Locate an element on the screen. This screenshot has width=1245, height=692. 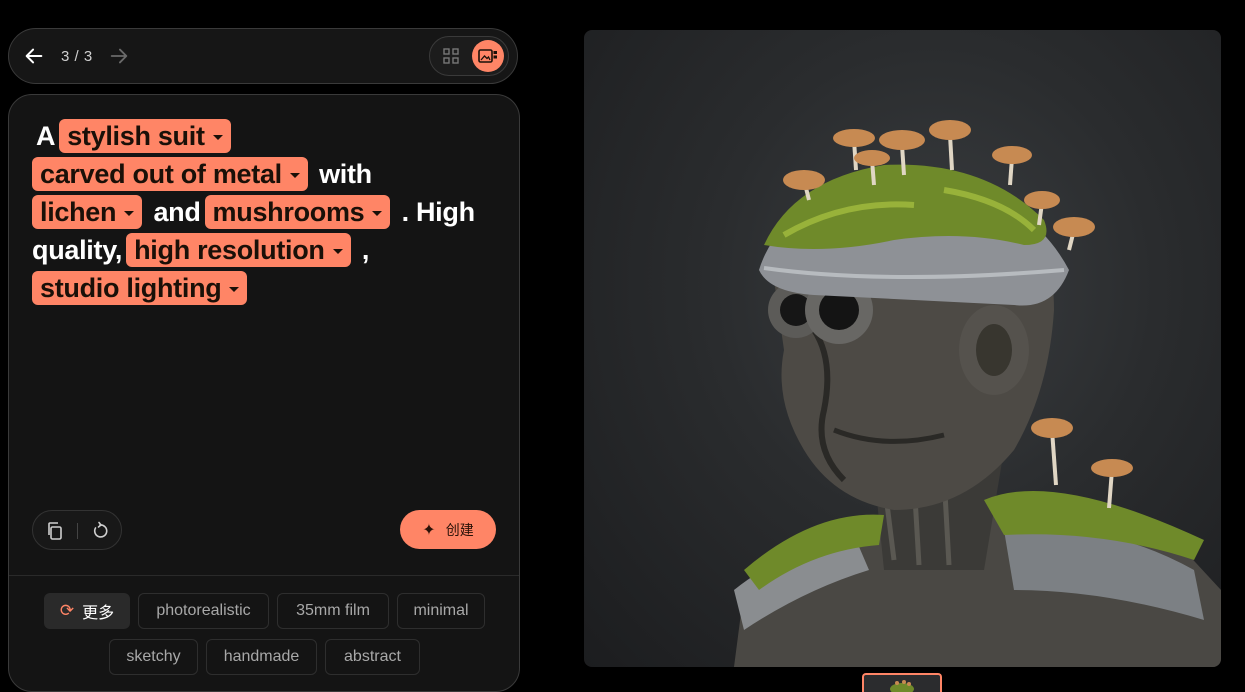
prompt-word: with is located at coordinates (345, 174).